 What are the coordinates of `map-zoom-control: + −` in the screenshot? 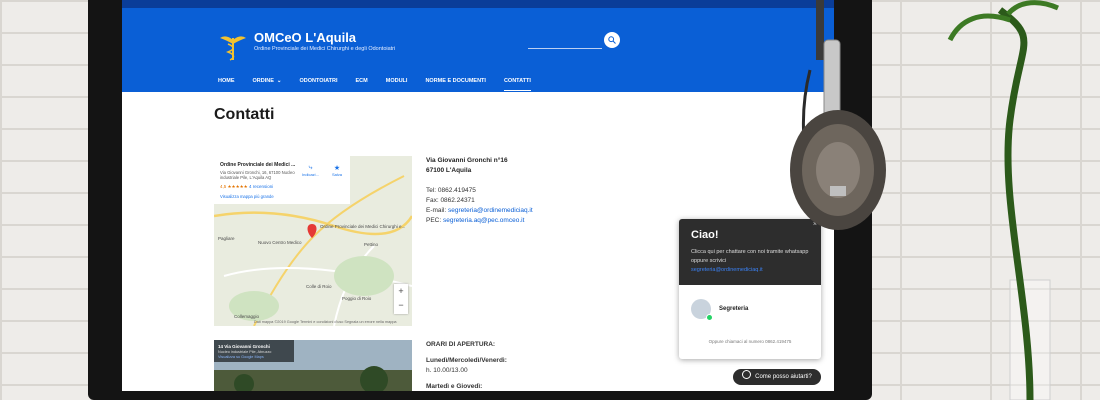 It's located at (401, 299).